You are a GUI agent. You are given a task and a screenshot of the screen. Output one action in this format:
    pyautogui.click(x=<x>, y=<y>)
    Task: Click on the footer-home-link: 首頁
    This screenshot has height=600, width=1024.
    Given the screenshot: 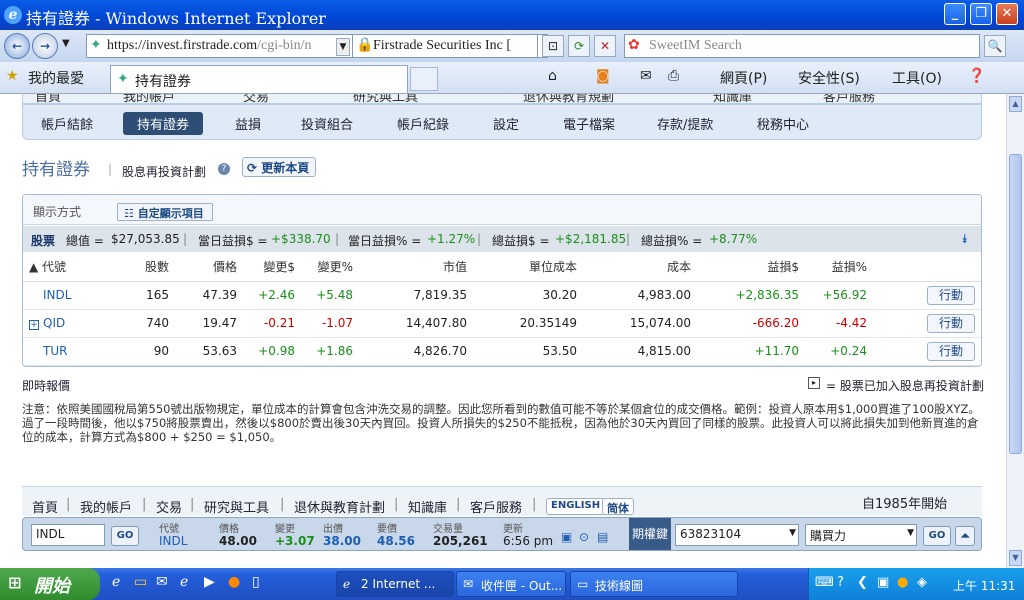 What is the action you would take?
    pyautogui.click(x=45, y=506)
    